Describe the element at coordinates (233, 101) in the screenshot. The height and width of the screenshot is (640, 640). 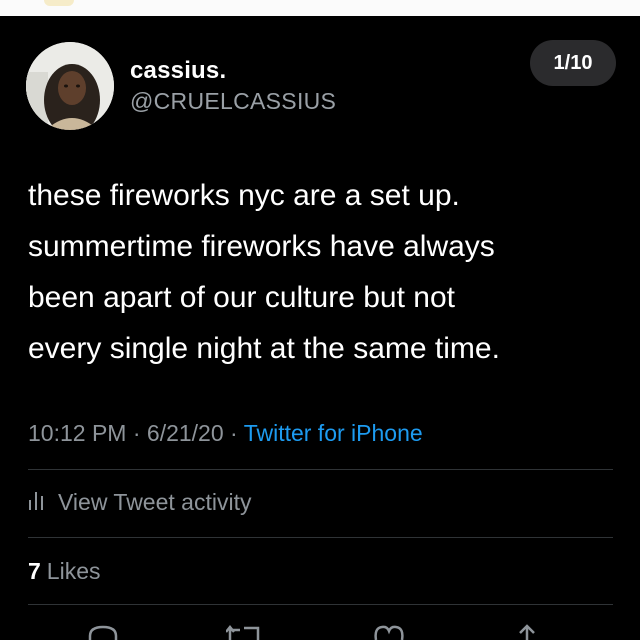
I see `user-handle: @CRUELCASSIUS` at that location.